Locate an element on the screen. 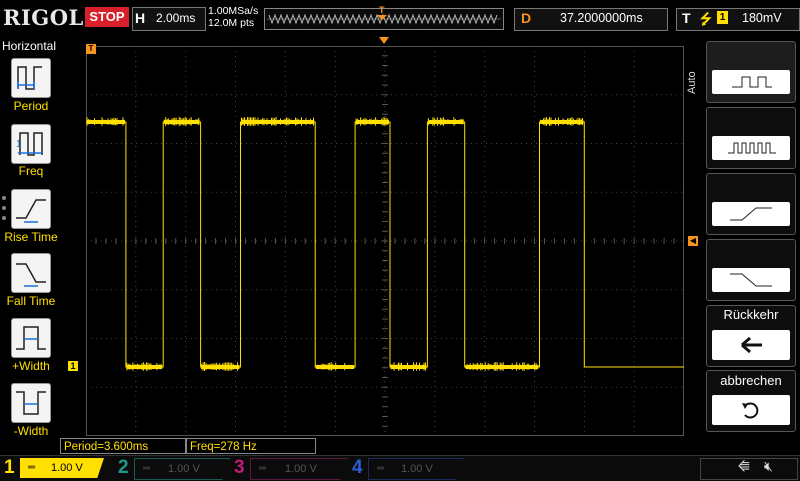 The height and width of the screenshot is (481, 800). trigger-label: T is located at coordinates (686, 18).